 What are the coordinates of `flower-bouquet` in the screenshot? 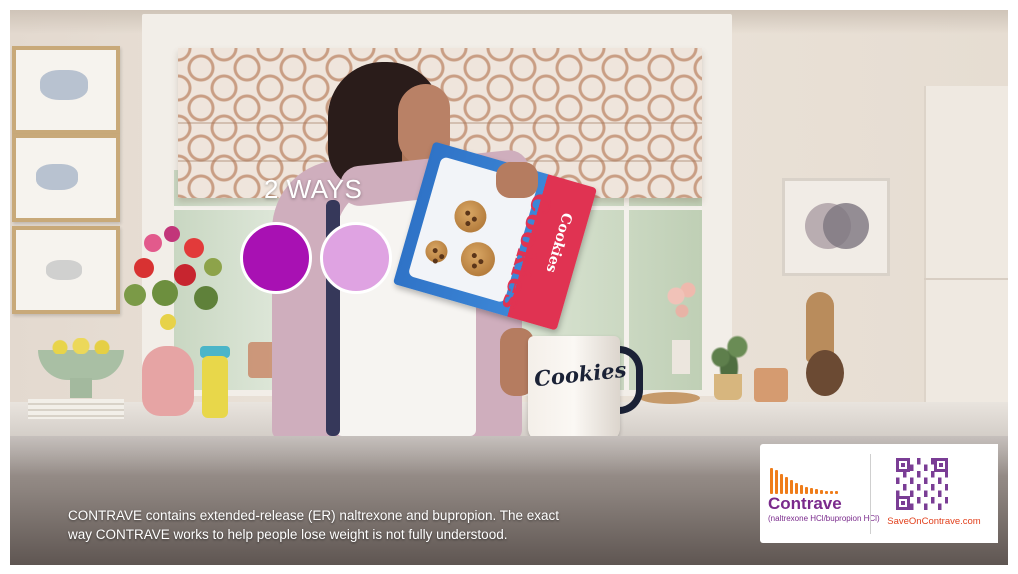 It's located at (179, 289).